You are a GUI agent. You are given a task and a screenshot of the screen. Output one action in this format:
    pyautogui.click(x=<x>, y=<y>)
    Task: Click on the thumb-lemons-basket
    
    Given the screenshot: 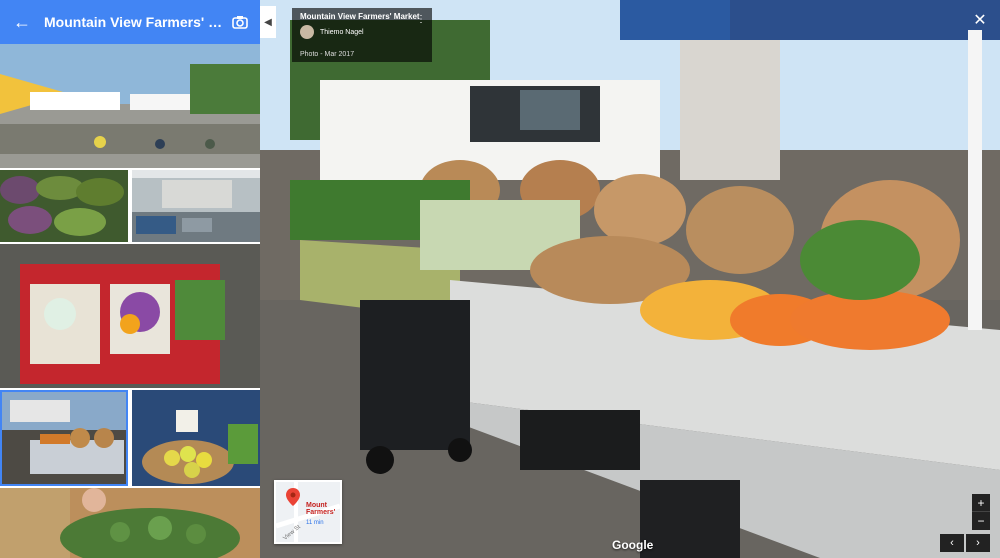 What is the action you would take?
    pyautogui.click(x=196, y=438)
    